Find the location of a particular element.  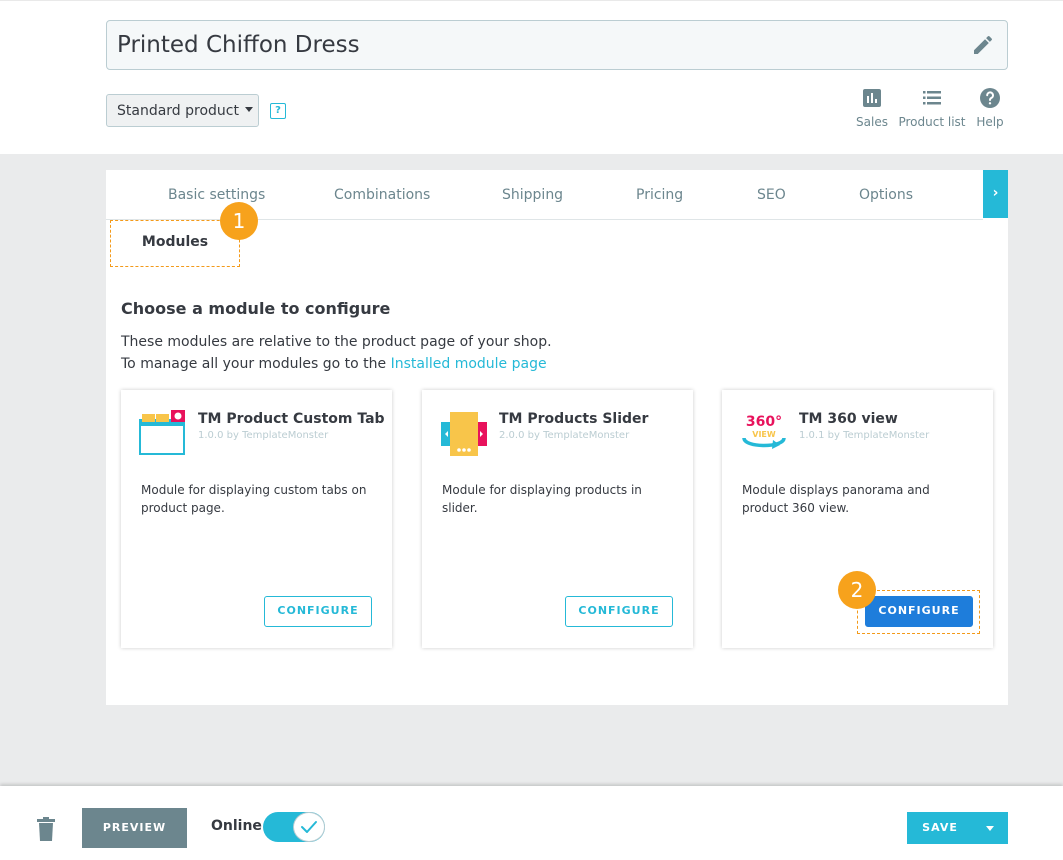

list-icon is located at coordinates (932, 98).